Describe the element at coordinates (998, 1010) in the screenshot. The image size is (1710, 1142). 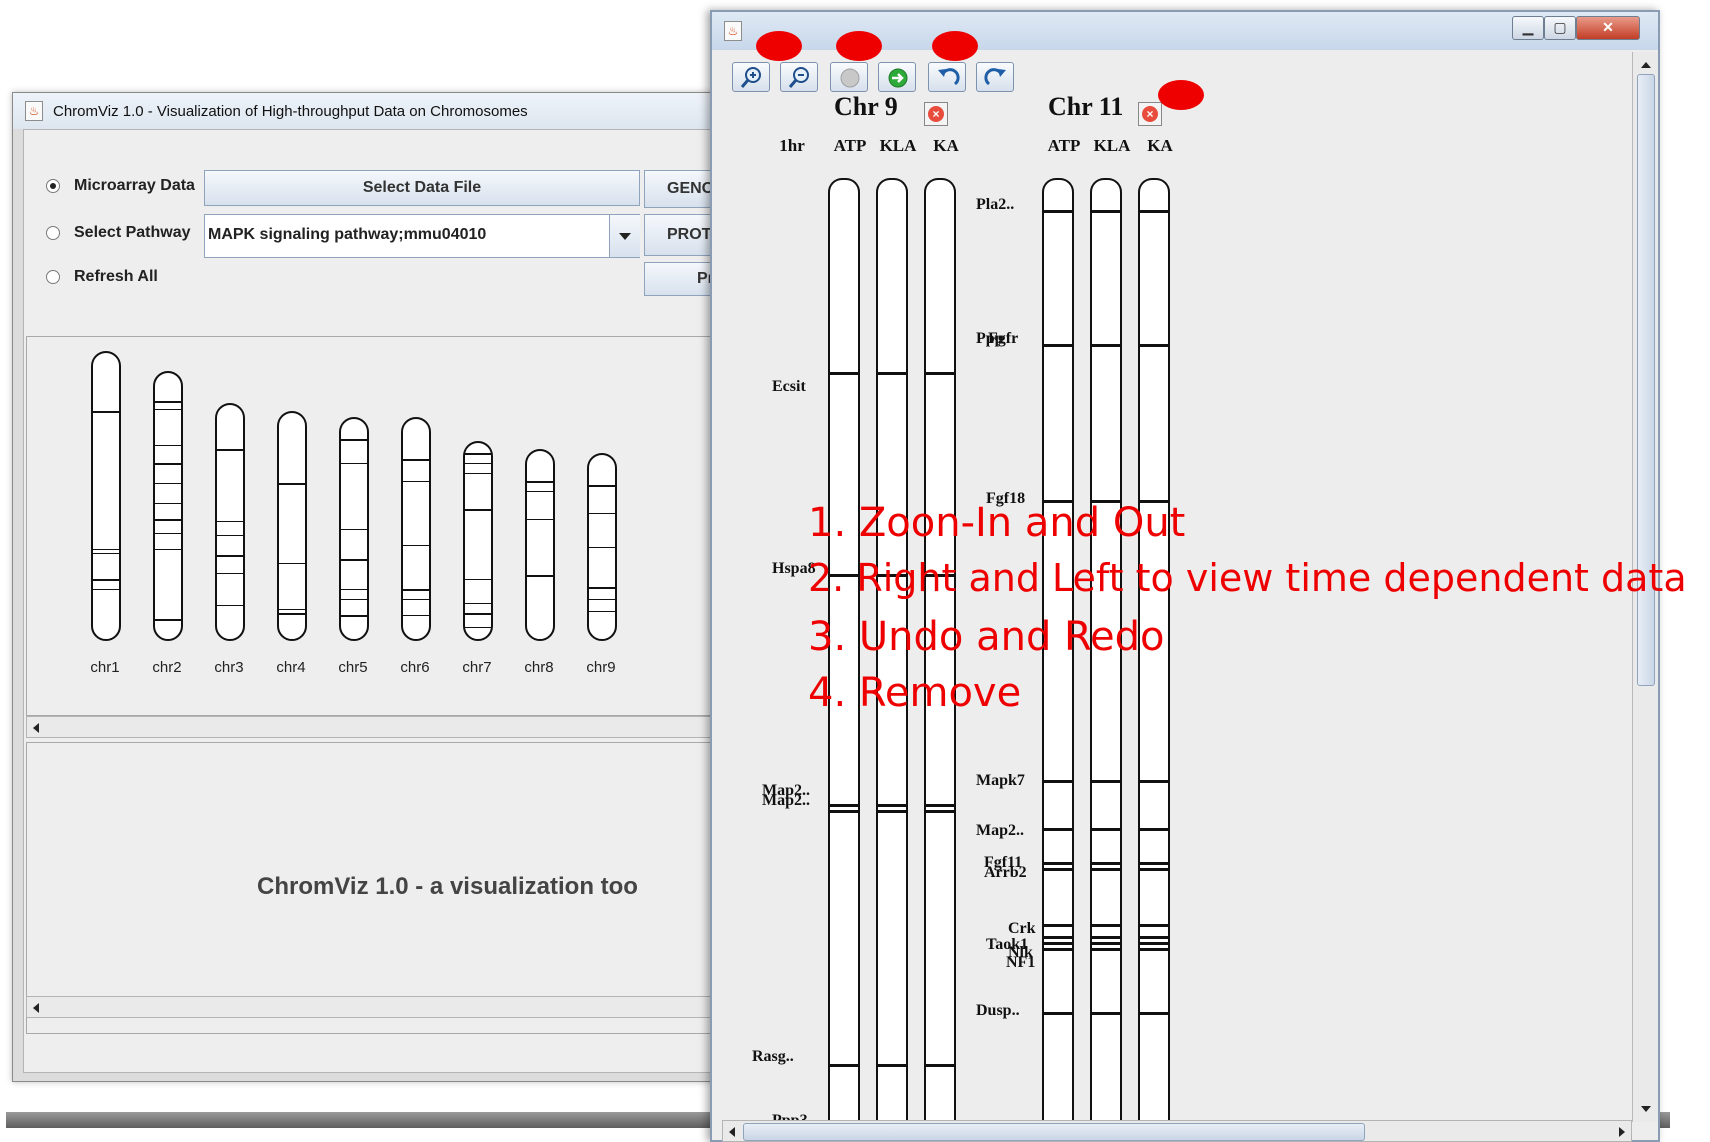
I see `gene-label: Dusp..` at that location.